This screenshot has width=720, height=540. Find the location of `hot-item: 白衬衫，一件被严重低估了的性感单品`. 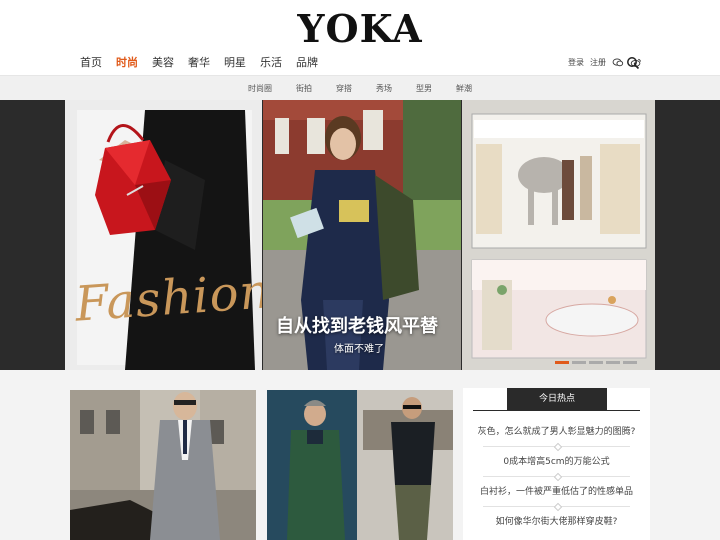

hot-item: 白衬衫，一件被严重低估了的性感单品 is located at coordinates (556, 490).